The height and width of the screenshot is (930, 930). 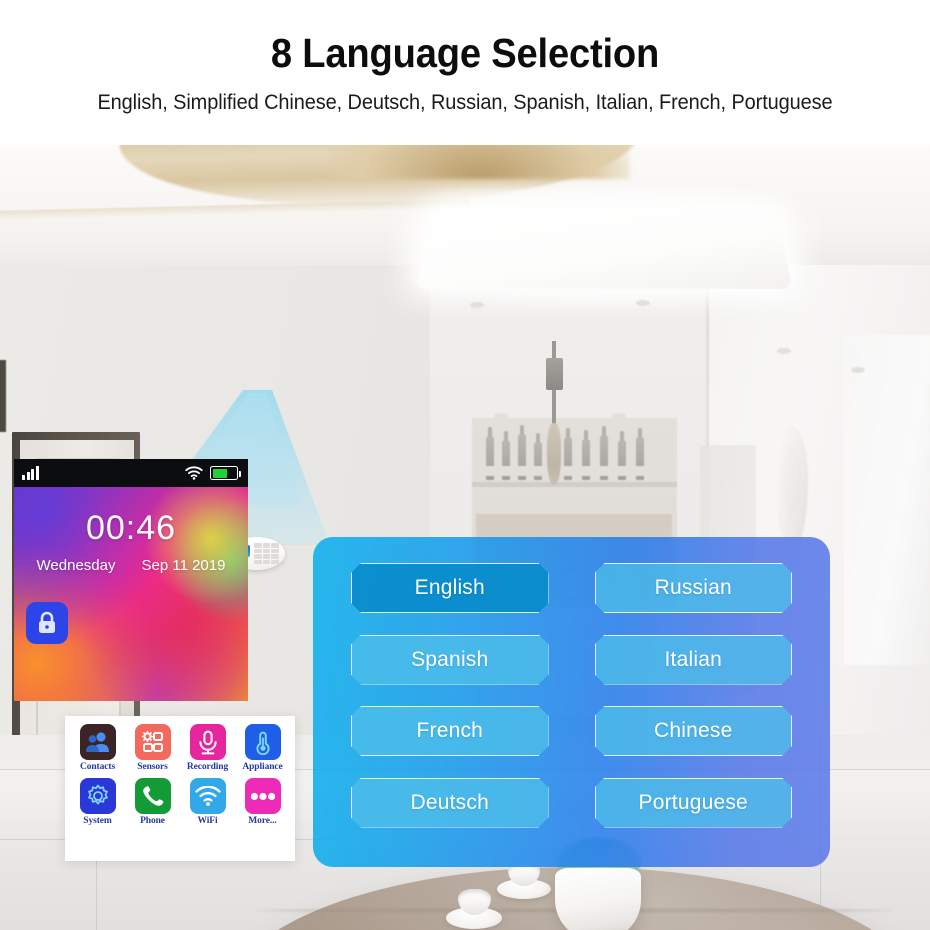 I want to click on language-button-french: French, so click(x=450, y=731).